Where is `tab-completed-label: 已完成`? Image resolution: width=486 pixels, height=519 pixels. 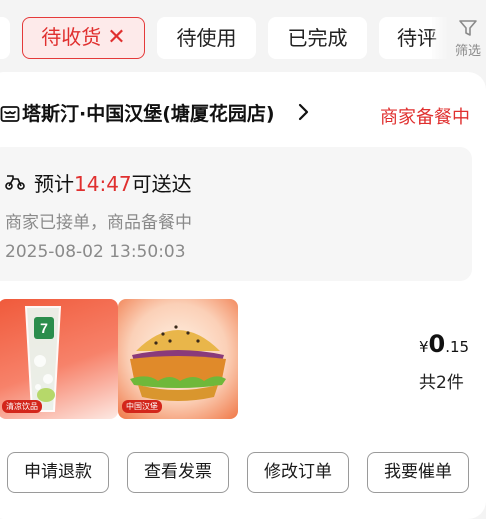
tab-completed-label: 已完成 is located at coordinates (317, 38).